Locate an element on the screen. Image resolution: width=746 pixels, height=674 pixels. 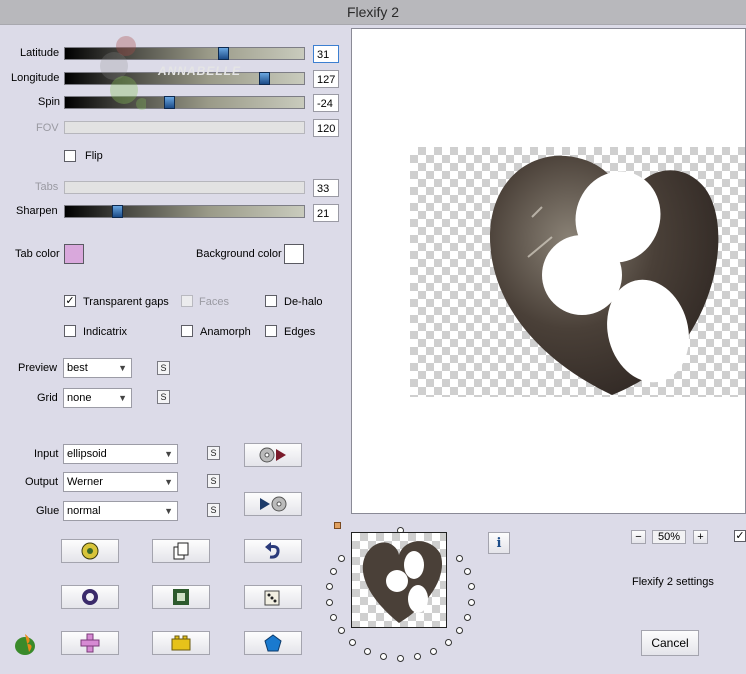
anamorph-checkbox is located at coordinates (187, 331).